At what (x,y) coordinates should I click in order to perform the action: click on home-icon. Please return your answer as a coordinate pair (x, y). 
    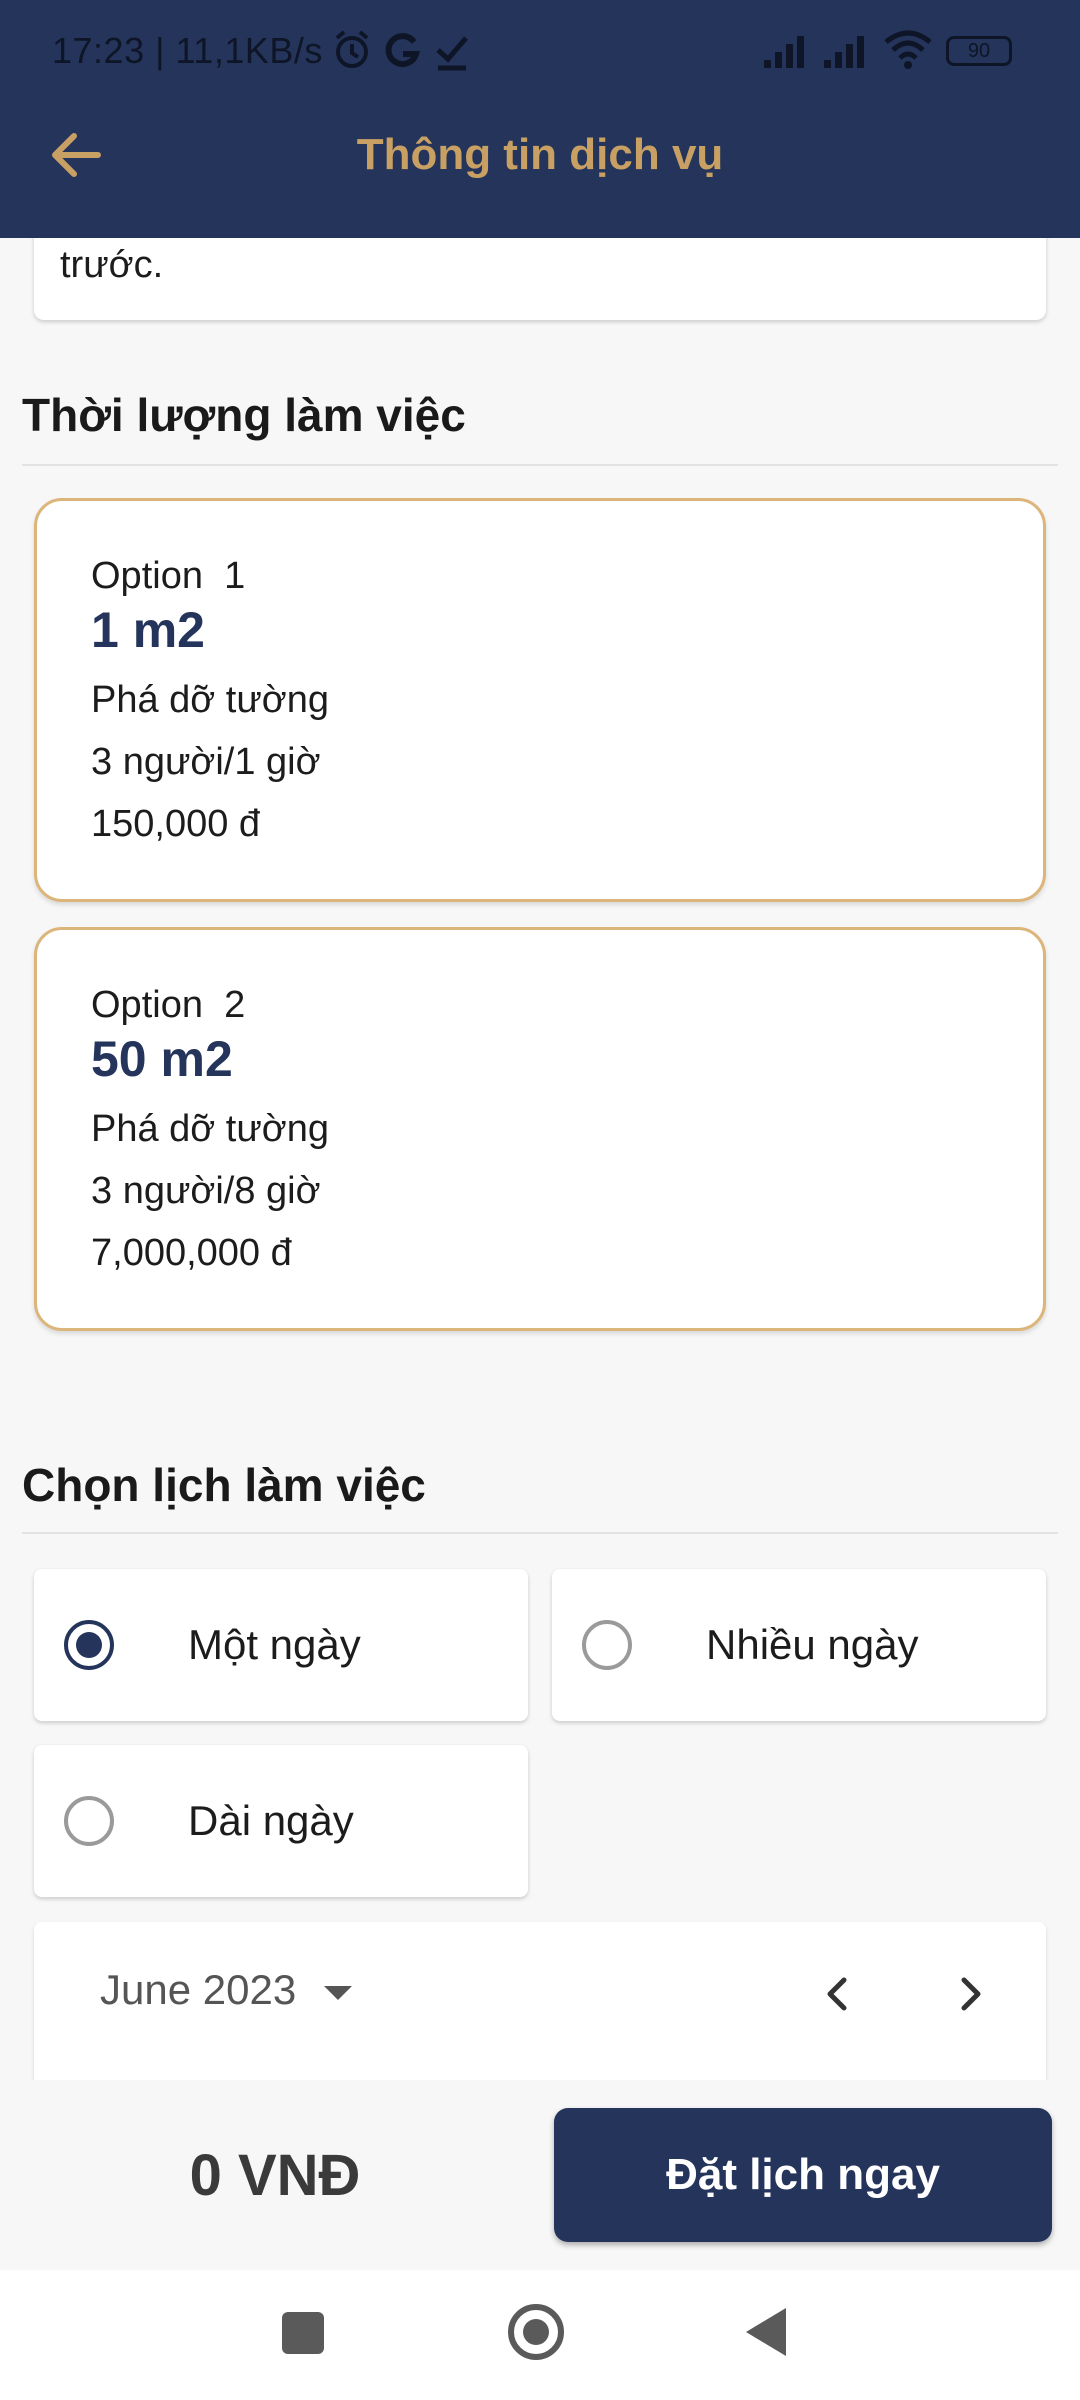
    Looking at the image, I should click on (536, 2332).